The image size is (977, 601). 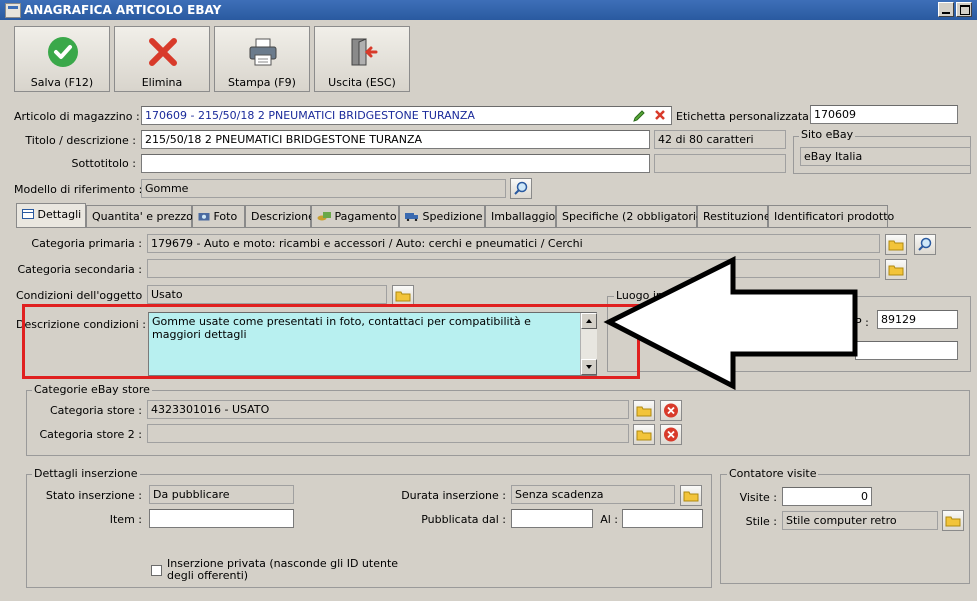 I want to click on cat-store2-folder-button, so click(x=644, y=434).